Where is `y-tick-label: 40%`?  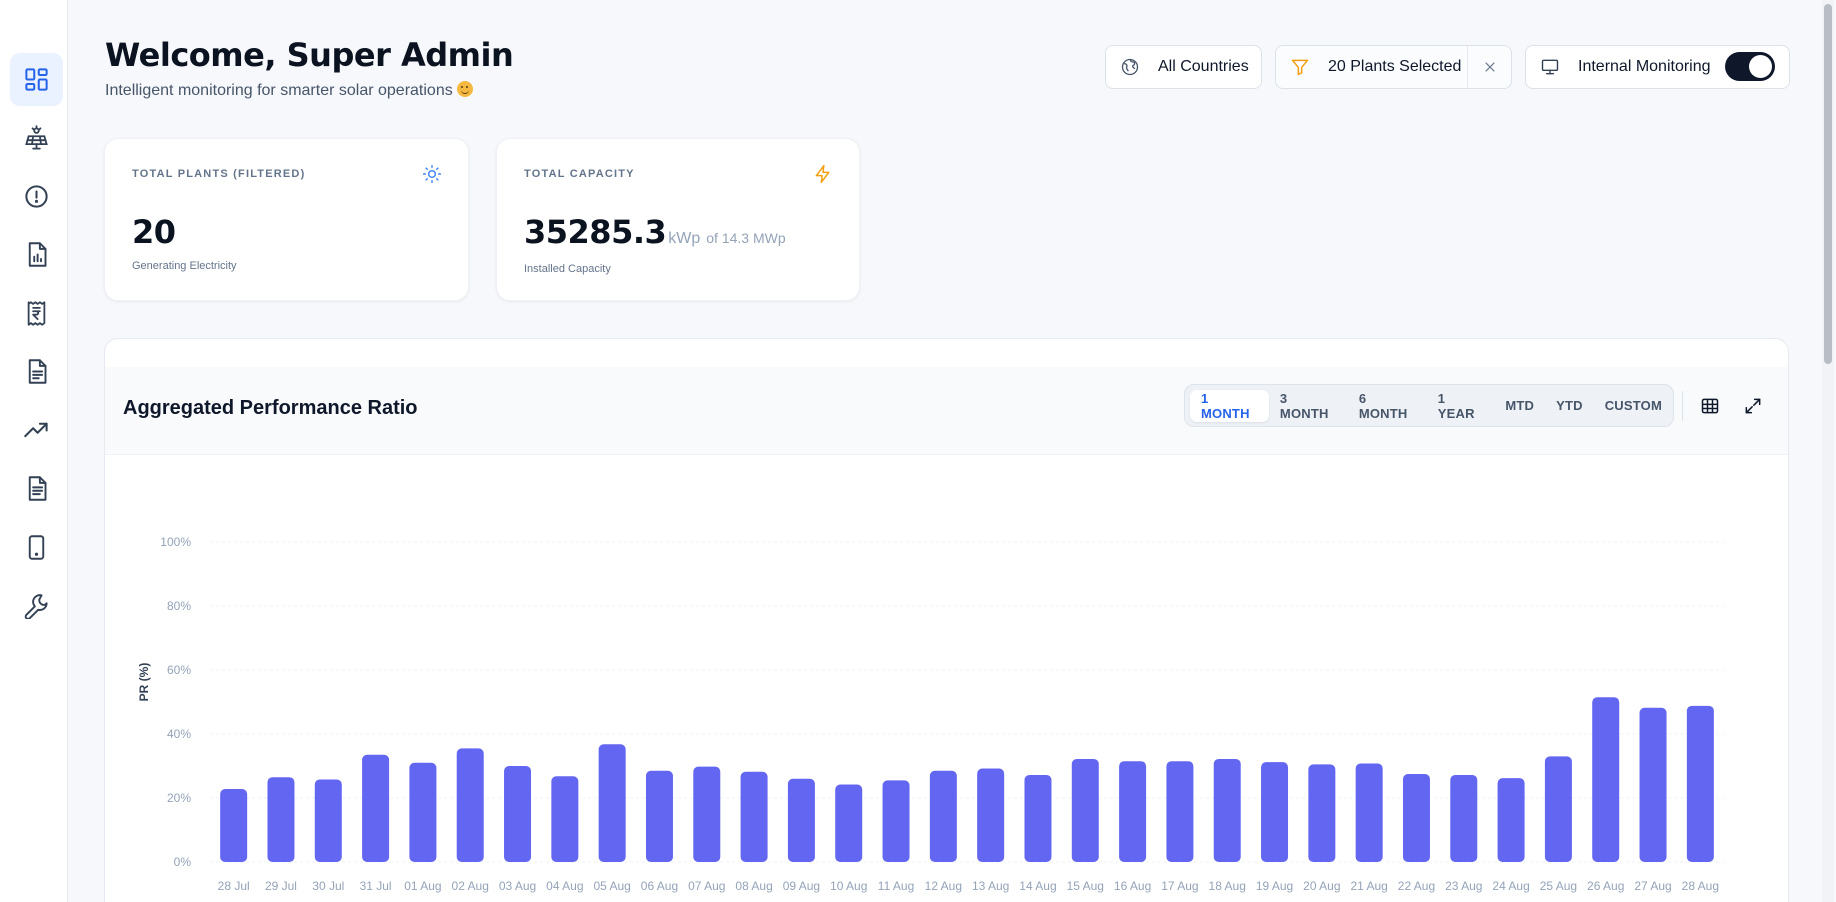 y-tick-label: 40% is located at coordinates (179, 734).